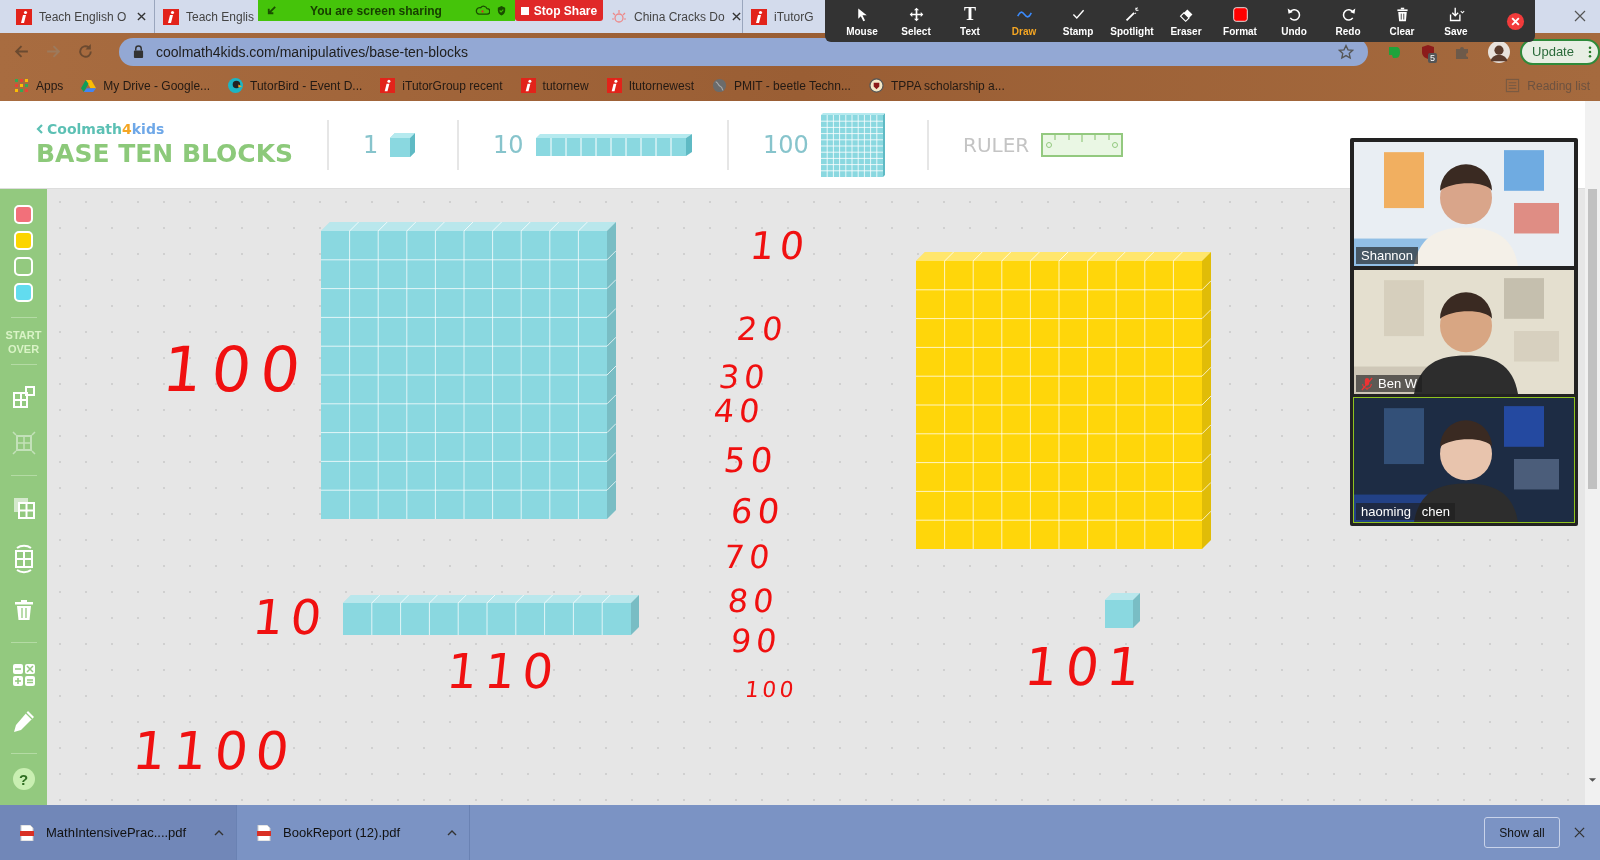  What do you see at coordinates (1522, 832) in the screenshot?
I see `show-all-button: Show all` at bounding box center [1522, 832].